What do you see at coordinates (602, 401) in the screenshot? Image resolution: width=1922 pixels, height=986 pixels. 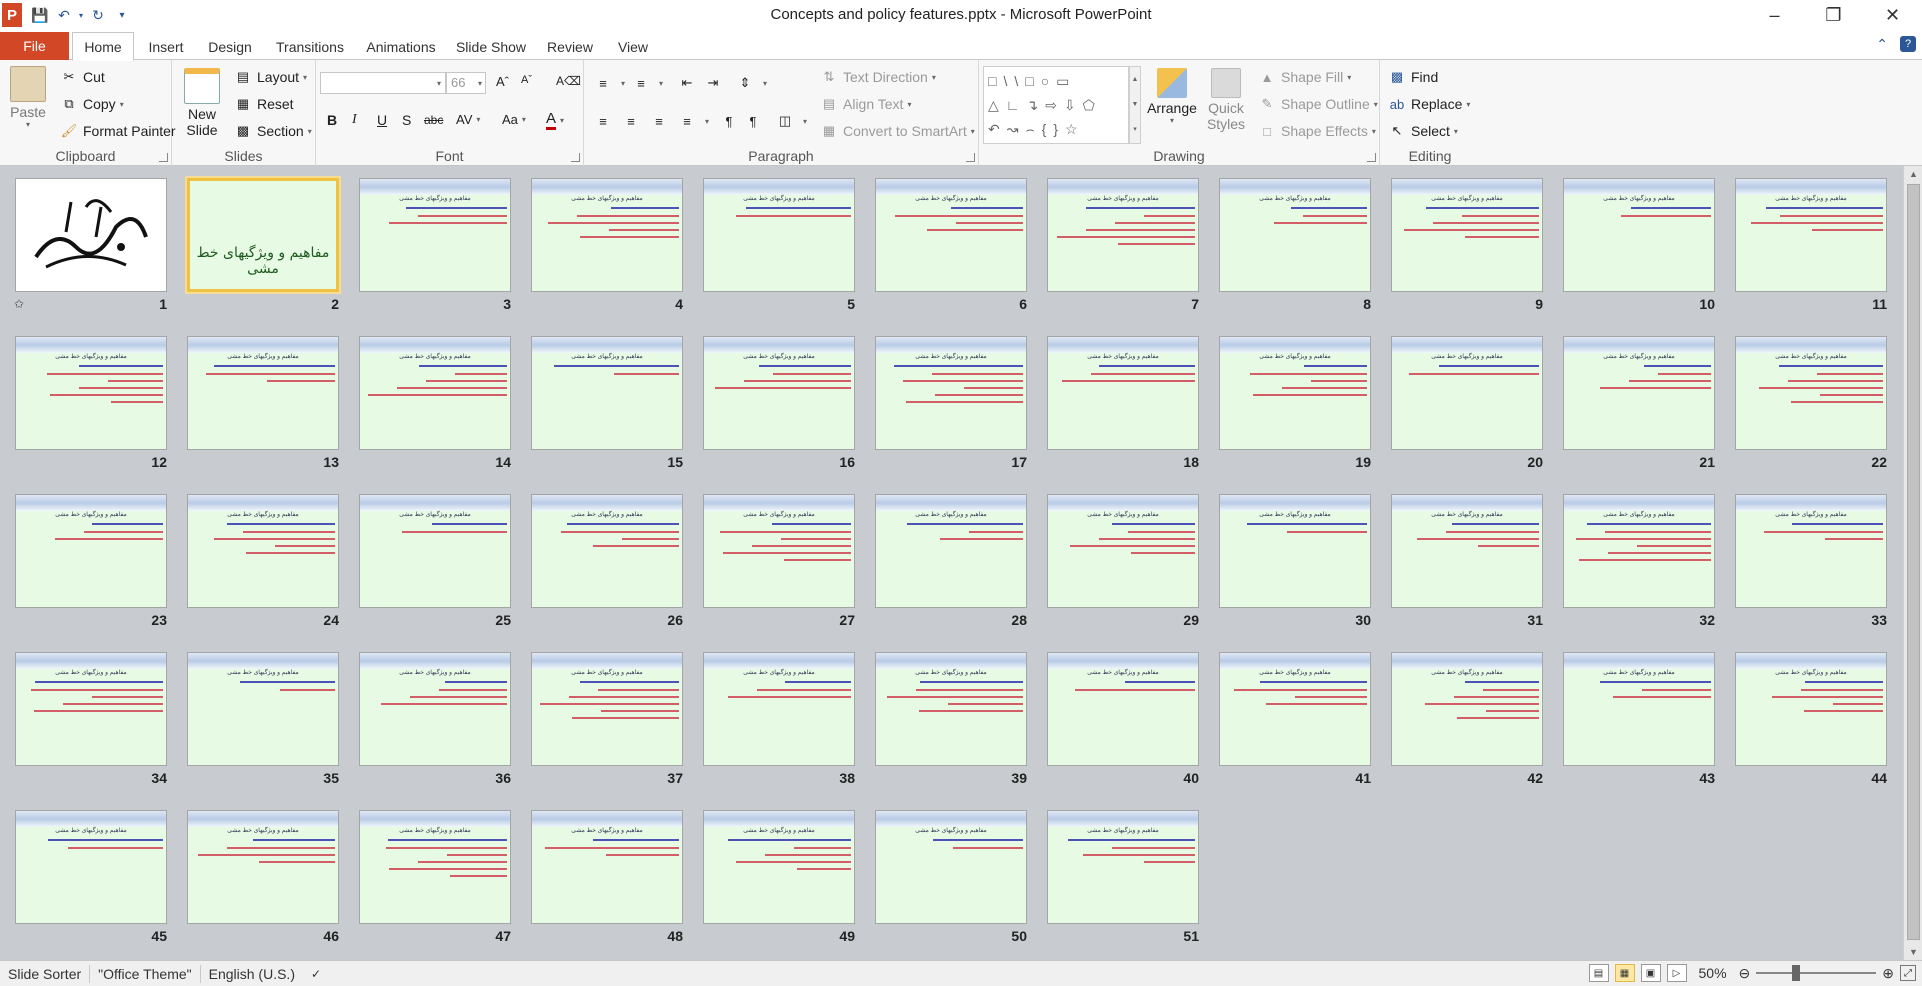 I see `slide-thumbnail-cell: مفاهیم و ویژگیهای خط مشی 15` at bounding box center [602, 401].